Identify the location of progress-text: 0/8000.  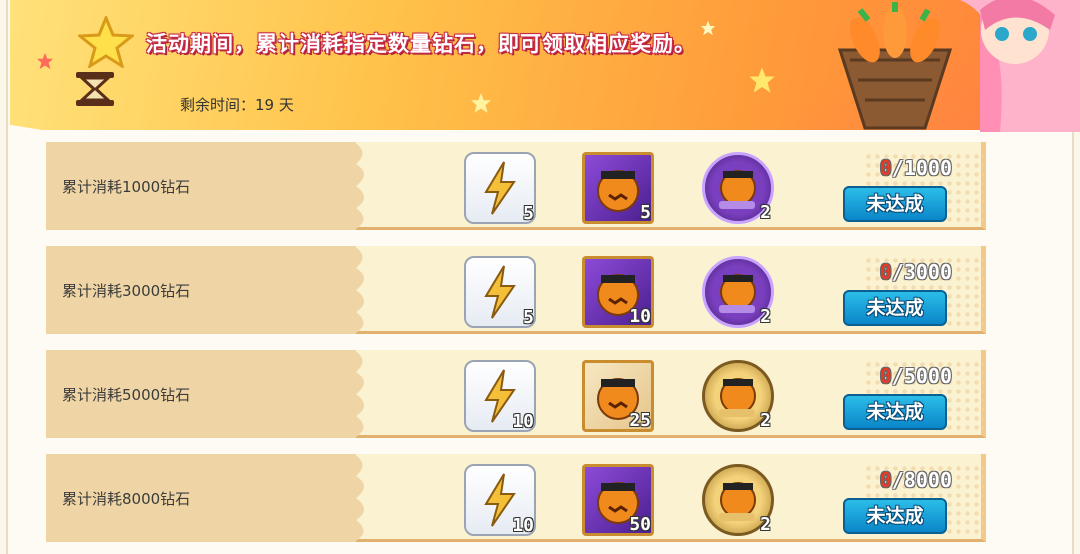
(916, 480).